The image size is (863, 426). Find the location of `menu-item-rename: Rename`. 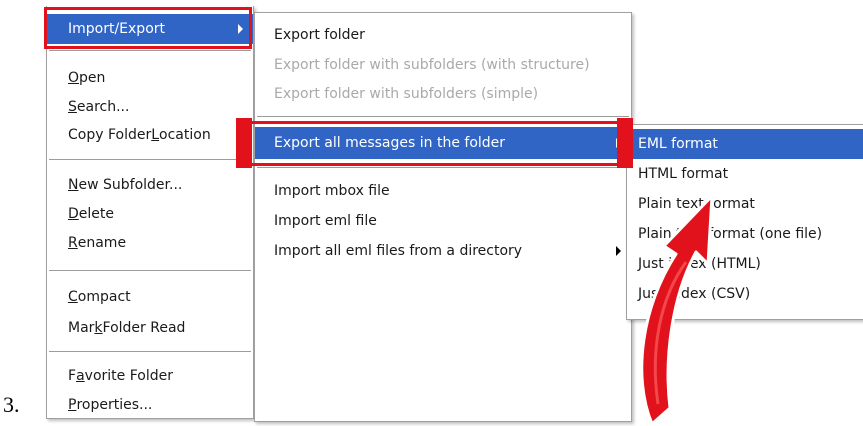

menu-item-rename: Rename is located at coordinates (150, 243).